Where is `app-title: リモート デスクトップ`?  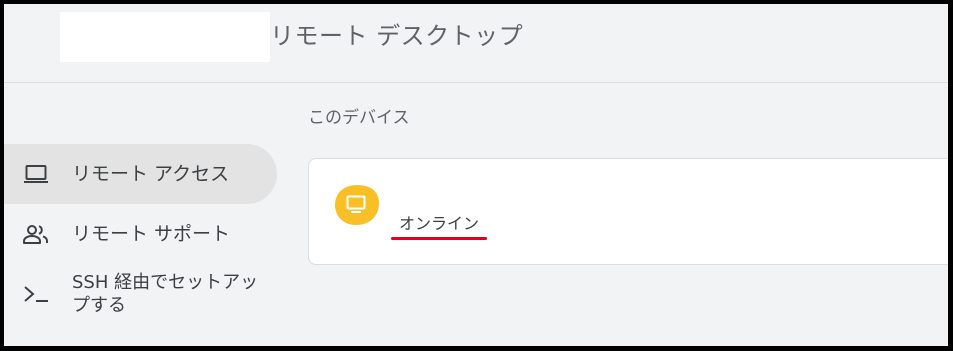
app-title: リモート デスクトップ is located at coordinates (397, 36).